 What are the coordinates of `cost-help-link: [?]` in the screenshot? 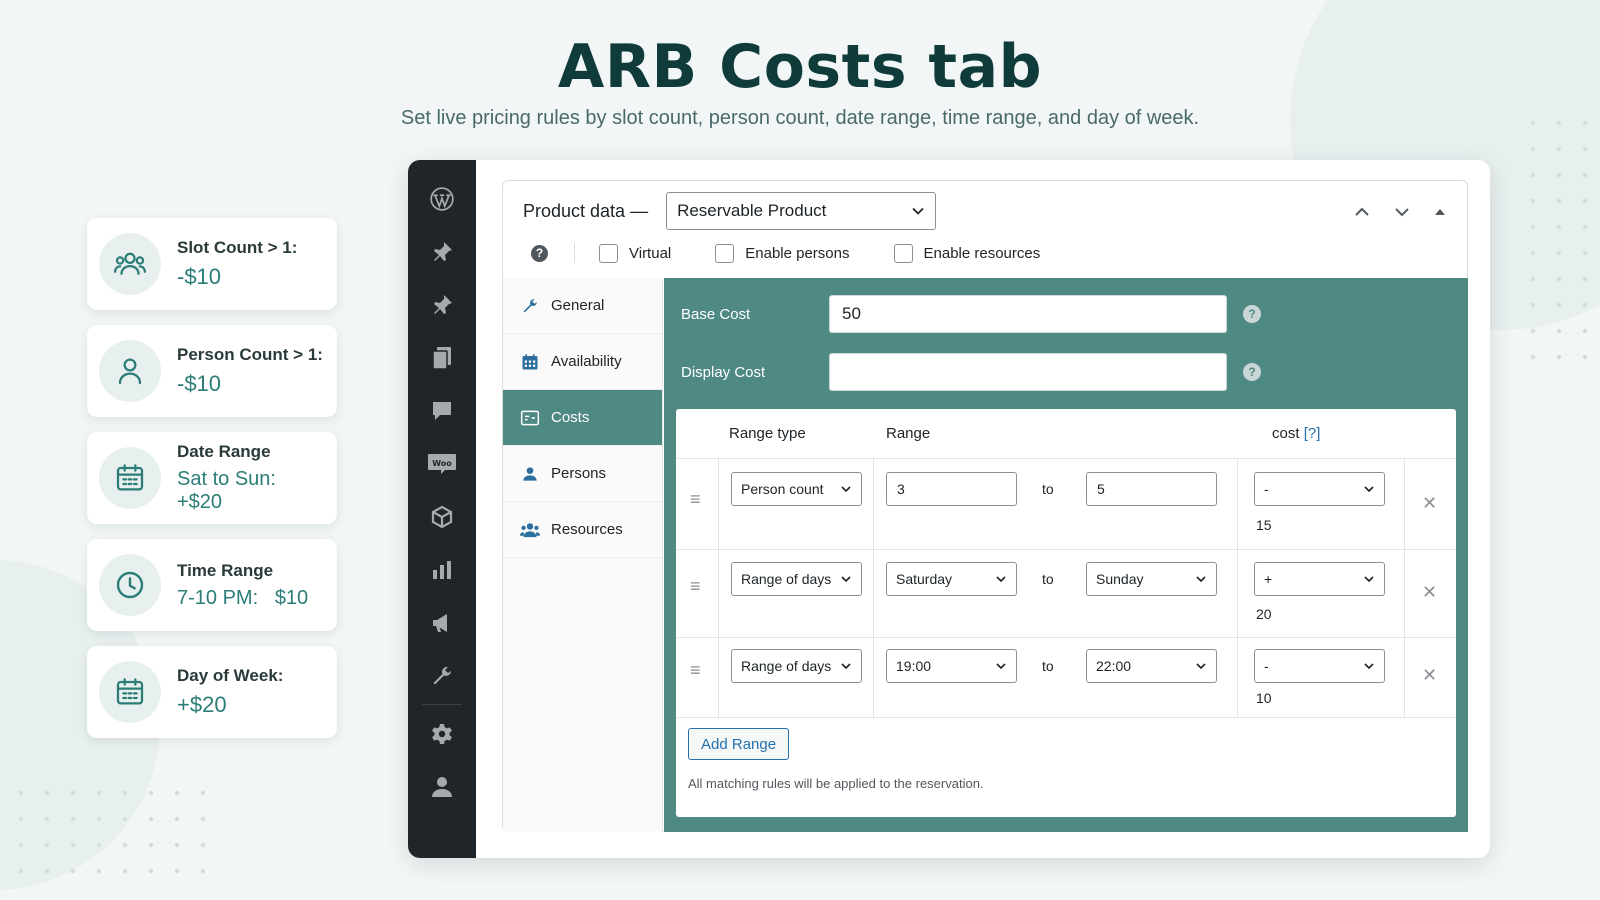 It's located at (1312, 433).